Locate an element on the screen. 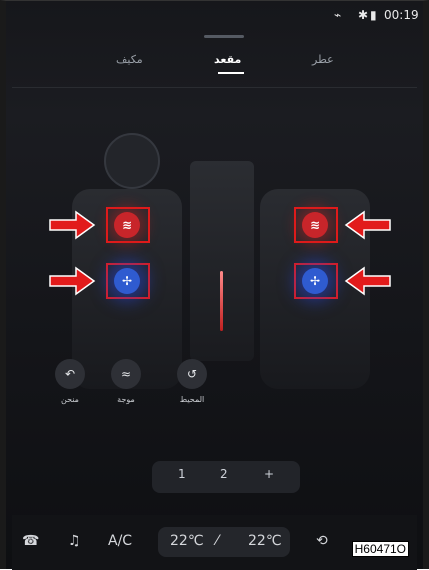 The image size is (429, 570). tab-bar: عطر مقعد مكيف is located at coordinates (214, 64).